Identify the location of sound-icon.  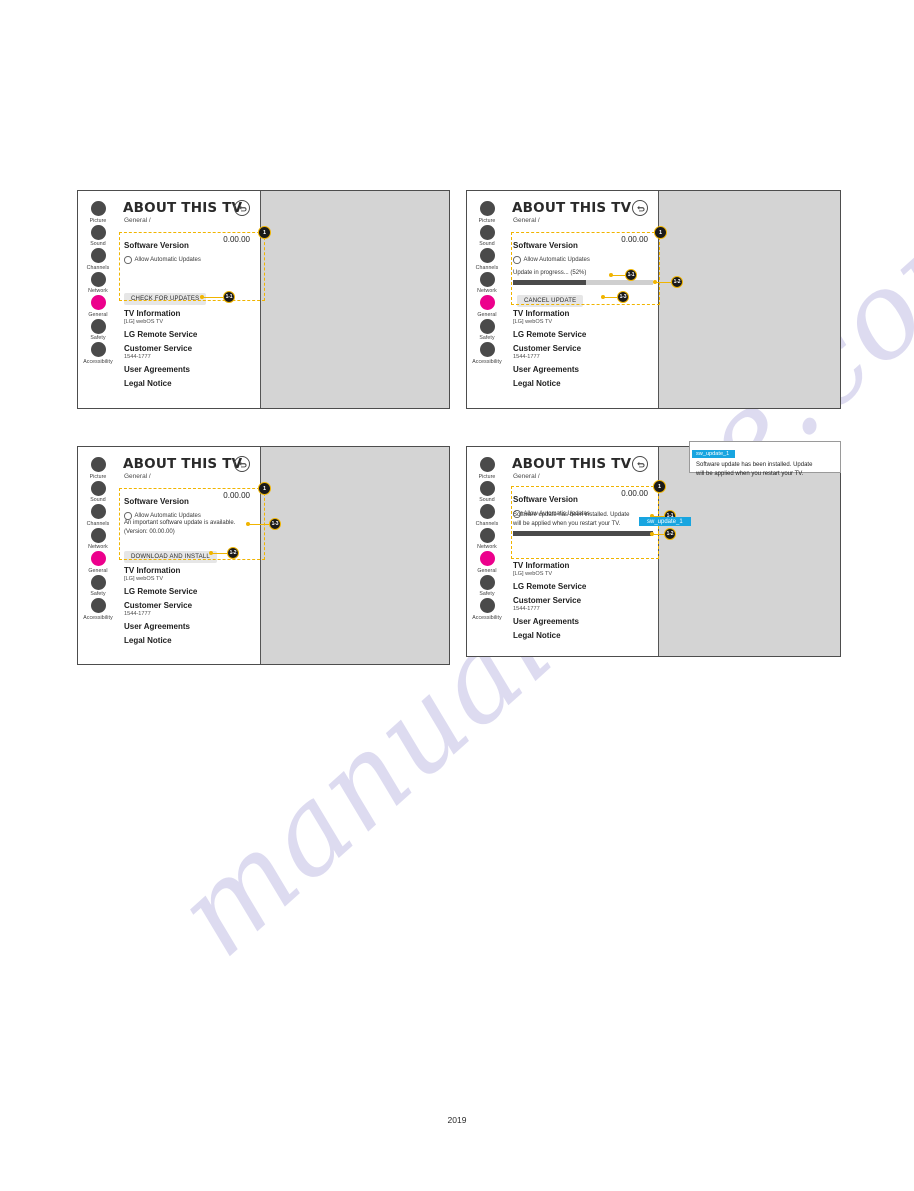
(487, 232).